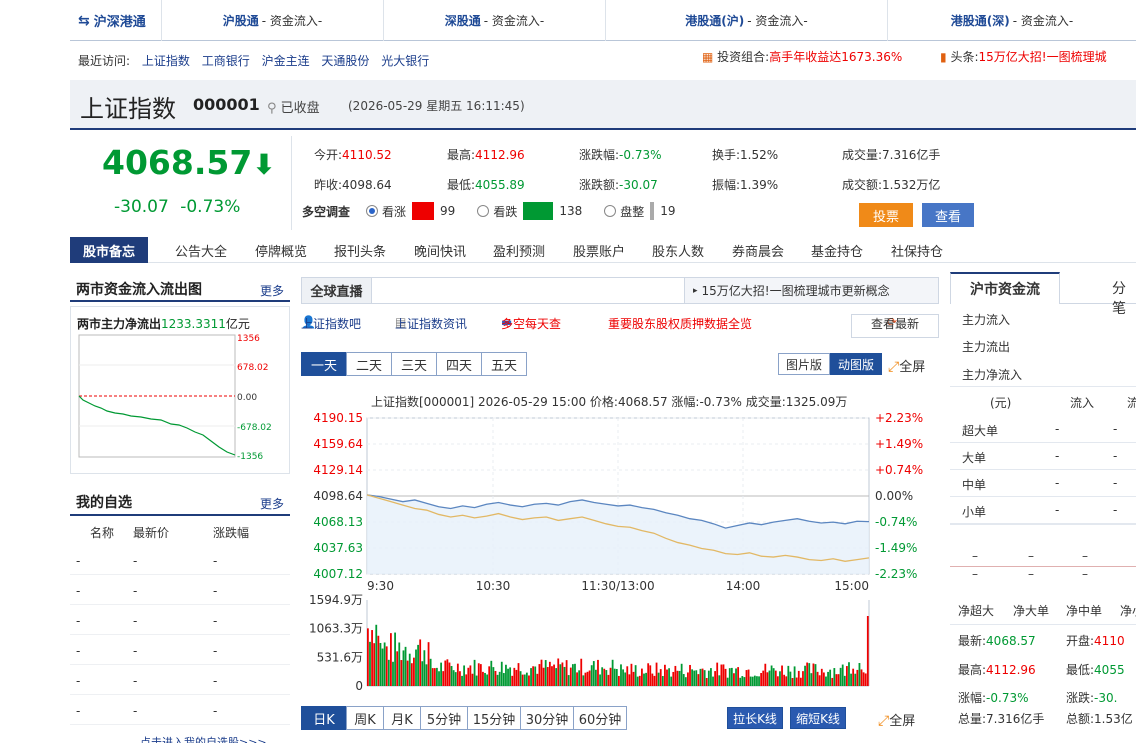  I want to click on survey-up-bar, so click(423, 211).